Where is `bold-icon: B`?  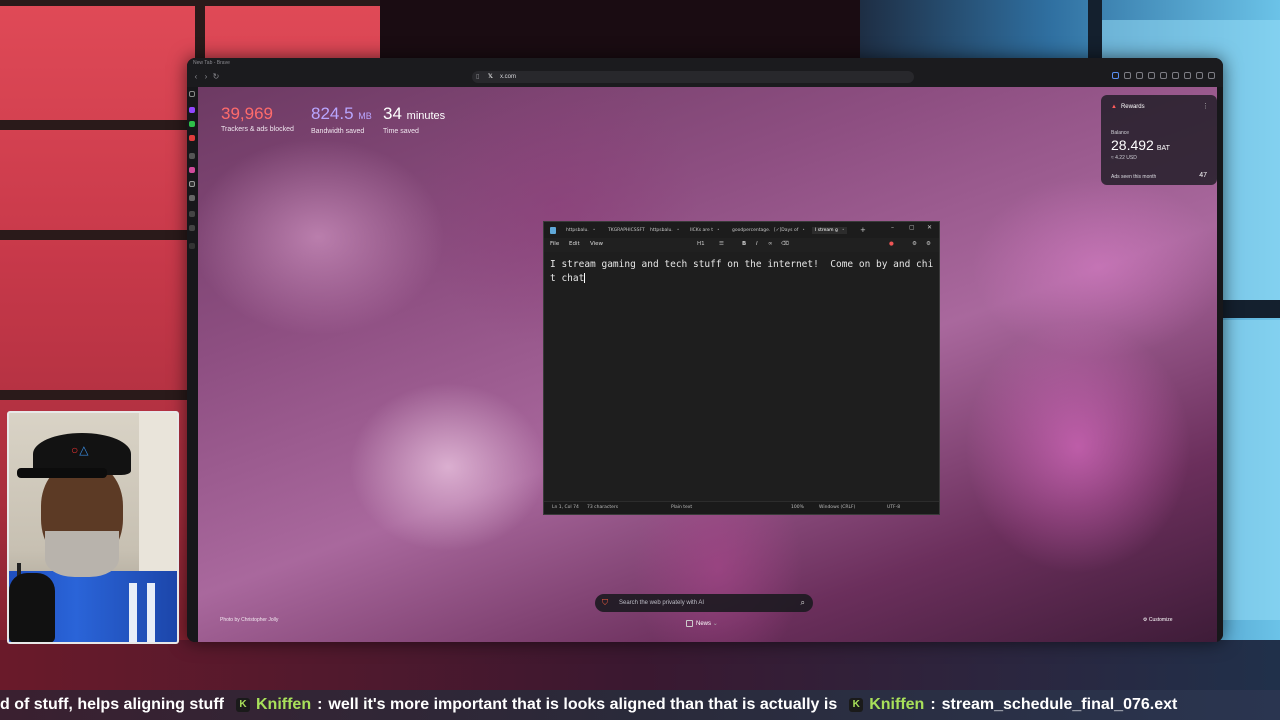
bold-icon: B is located at coordinates (744, 244).